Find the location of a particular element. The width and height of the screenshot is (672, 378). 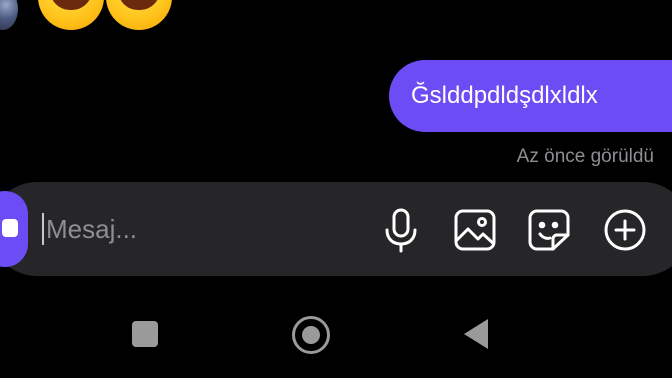

seen-status: Az önce görüldü is located at coordinates (585, 156).